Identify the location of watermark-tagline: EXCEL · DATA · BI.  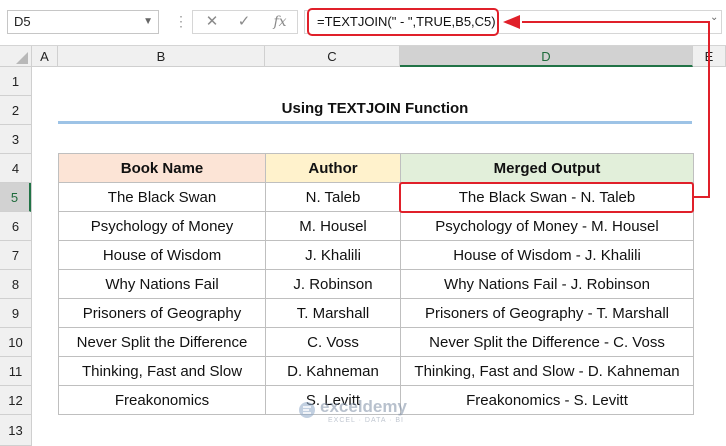
(366, 420).